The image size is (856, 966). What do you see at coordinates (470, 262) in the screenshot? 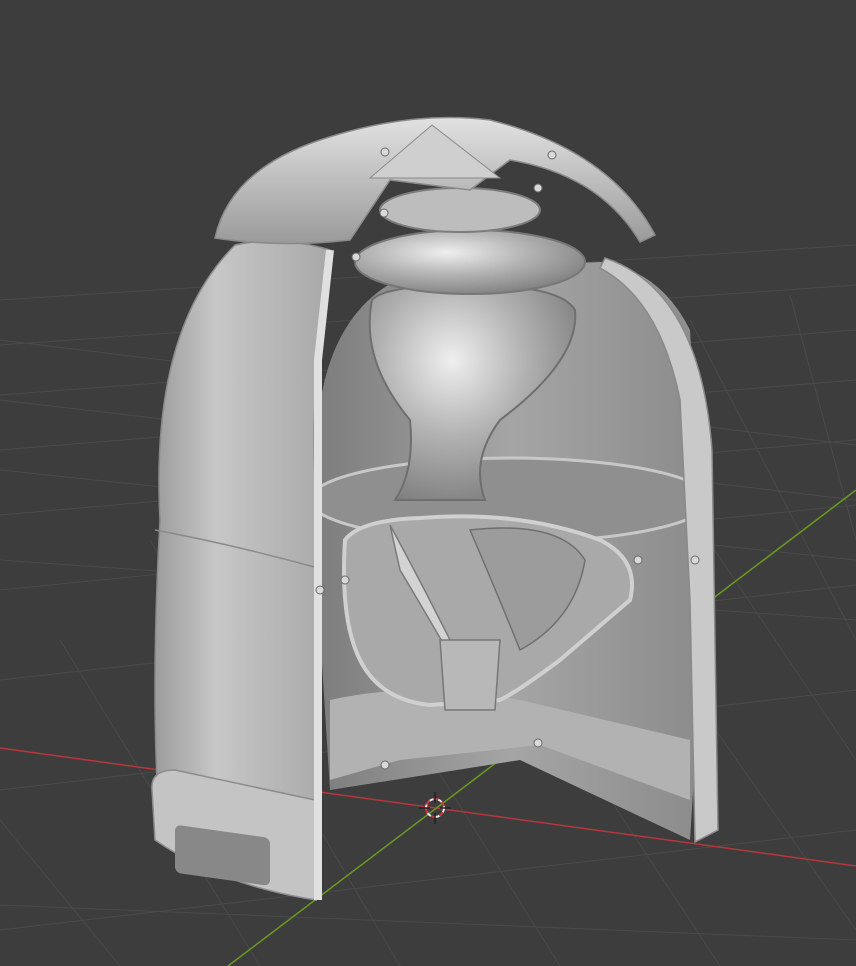
I see `top-torus` at bounding box center [470, 262].